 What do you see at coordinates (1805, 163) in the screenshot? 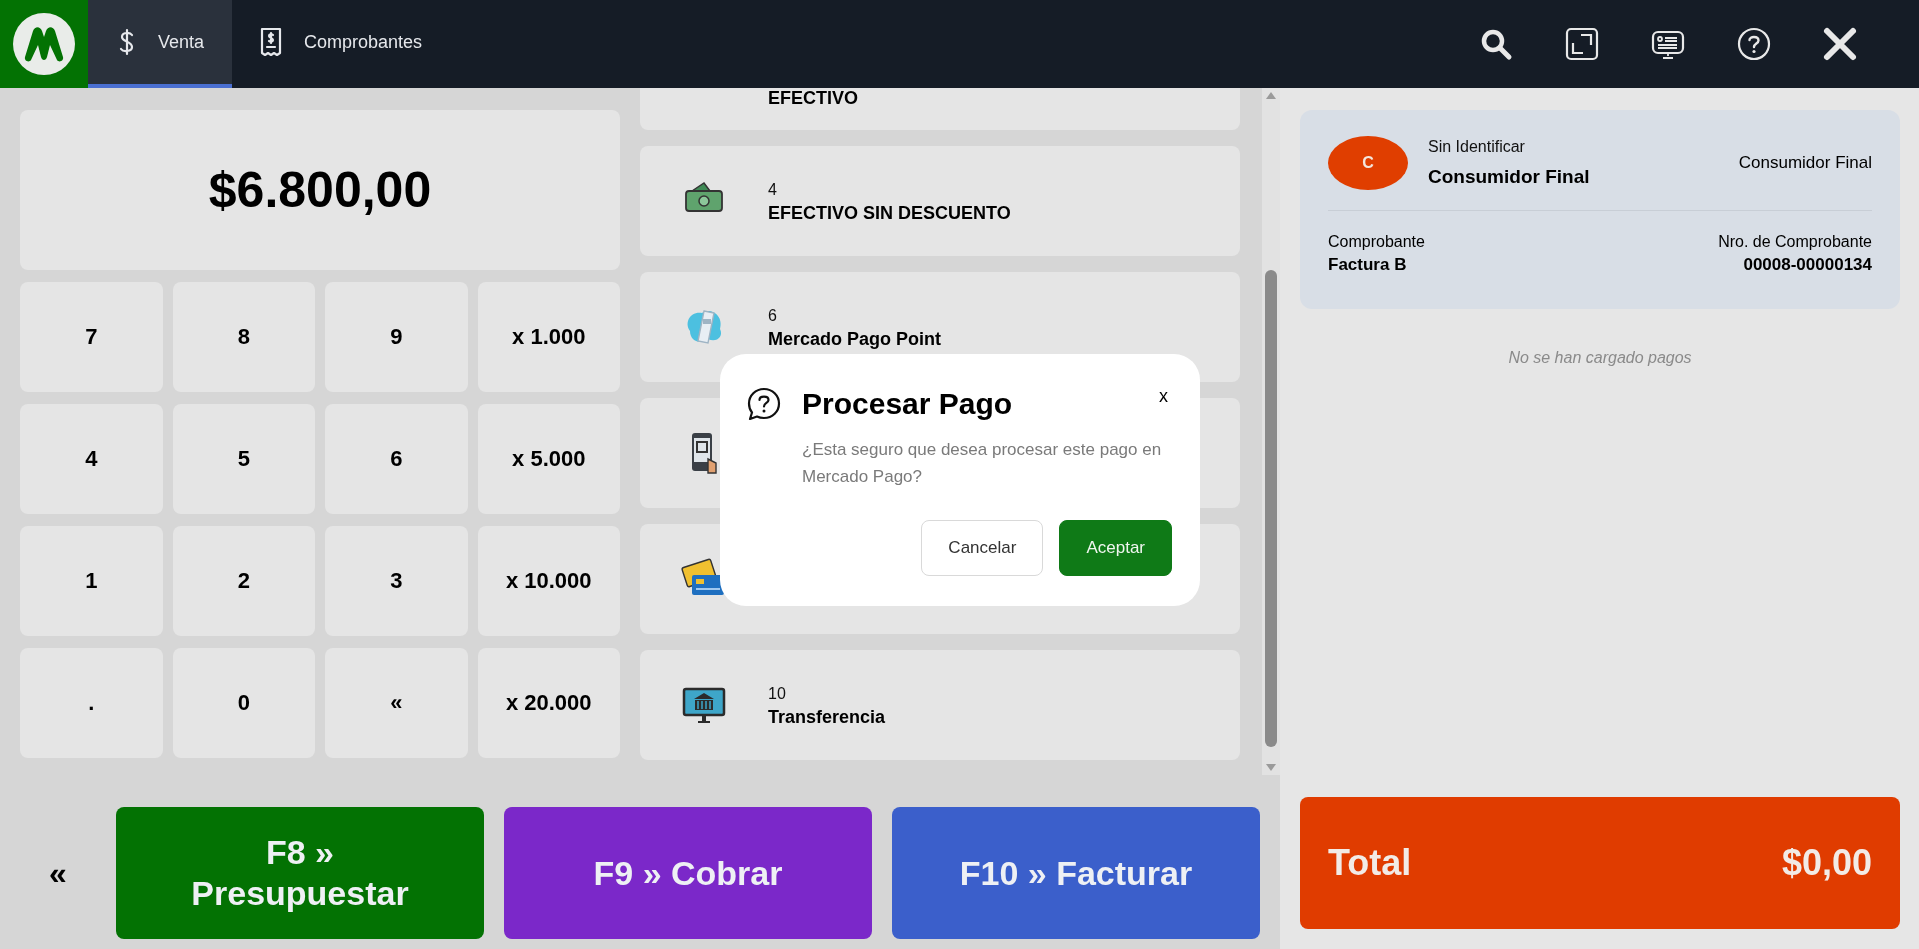
I see `customer-type: Consumidor Final` at bounding box center [1805, 163].